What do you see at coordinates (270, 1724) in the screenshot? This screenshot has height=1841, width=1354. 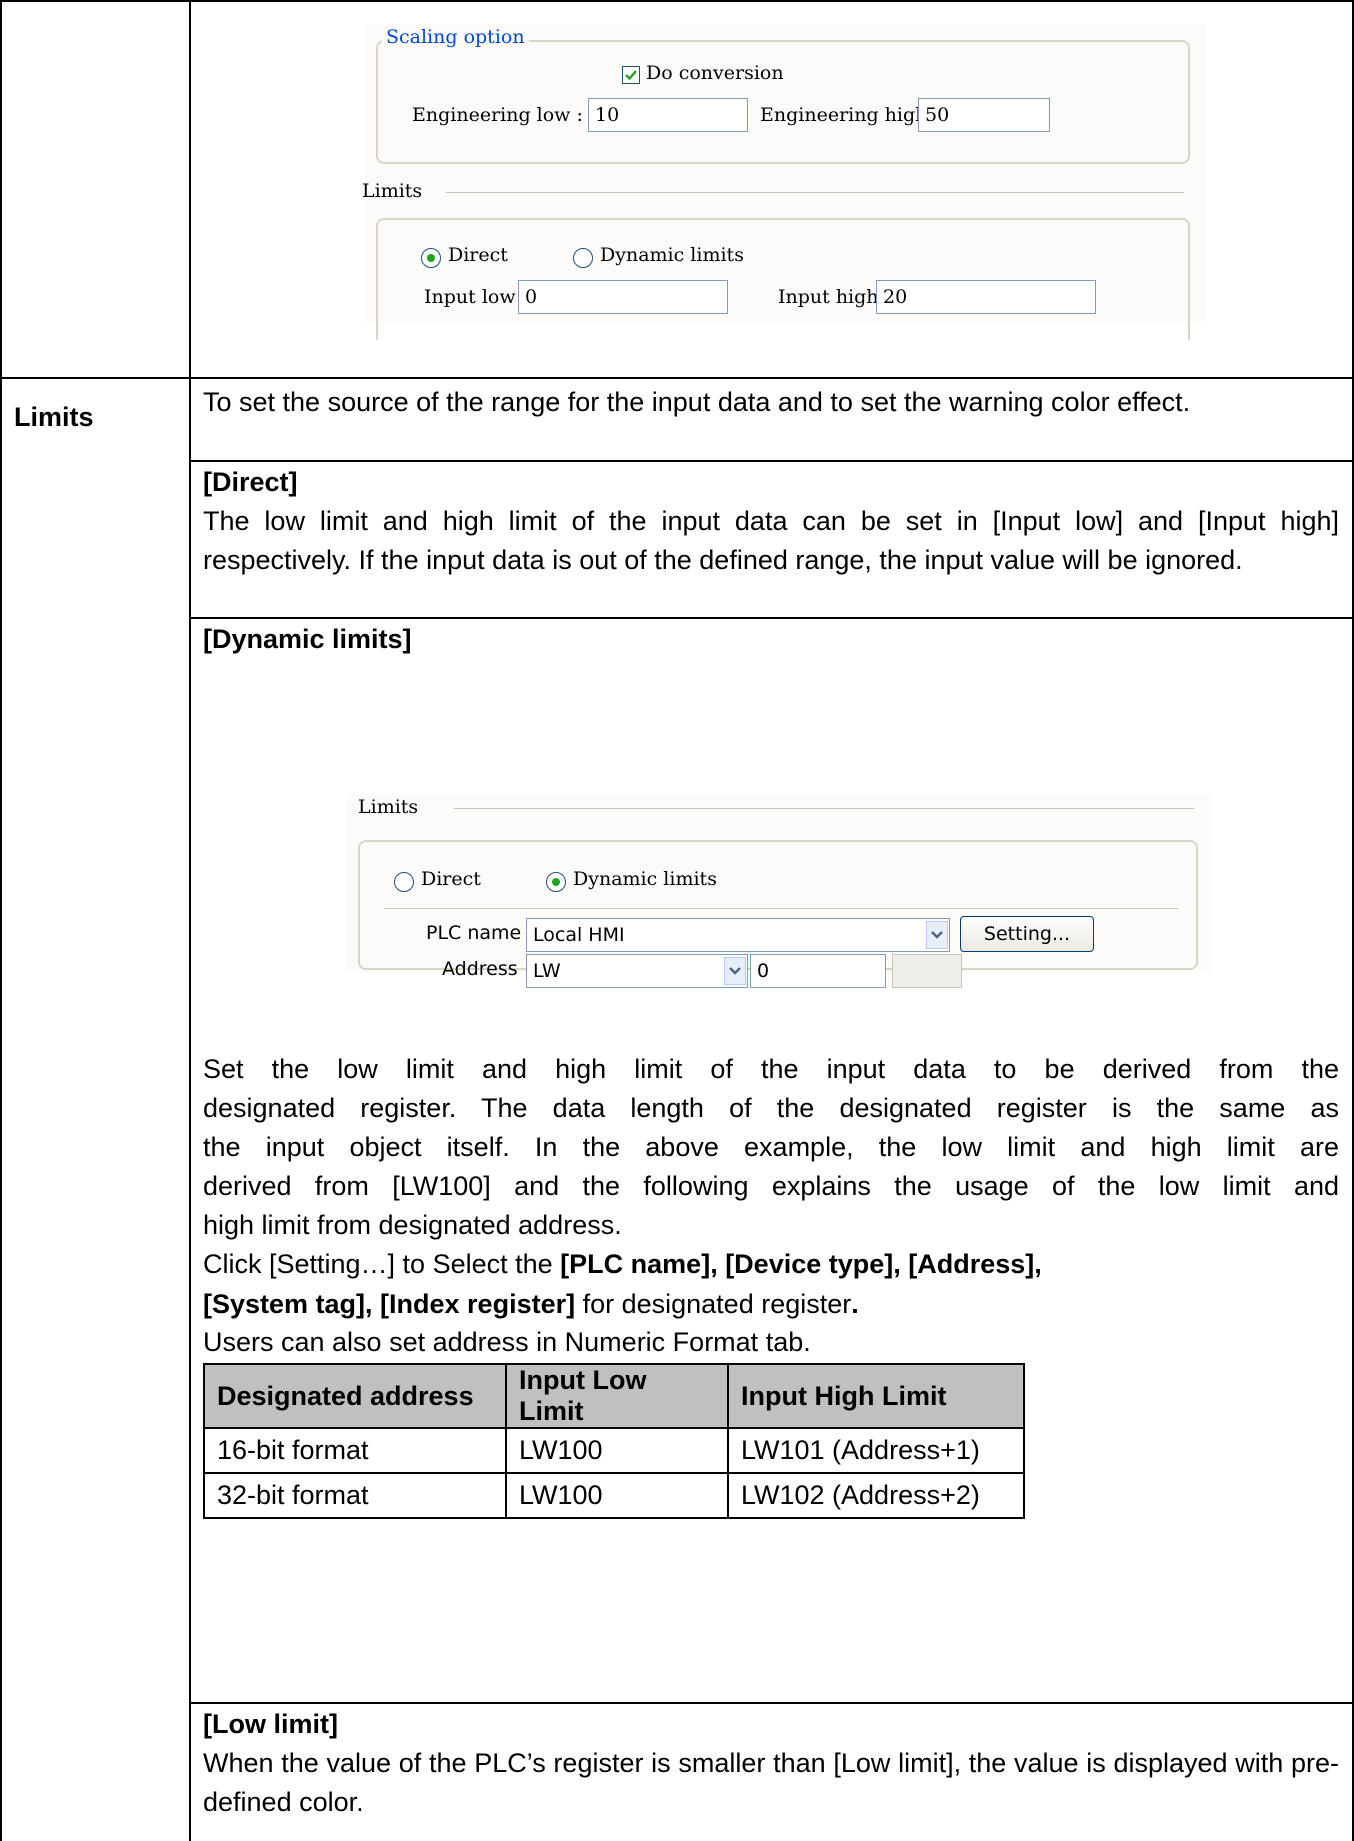 I see `low-limit-heading: [Low limit]` at bounding box center [270, 1724].